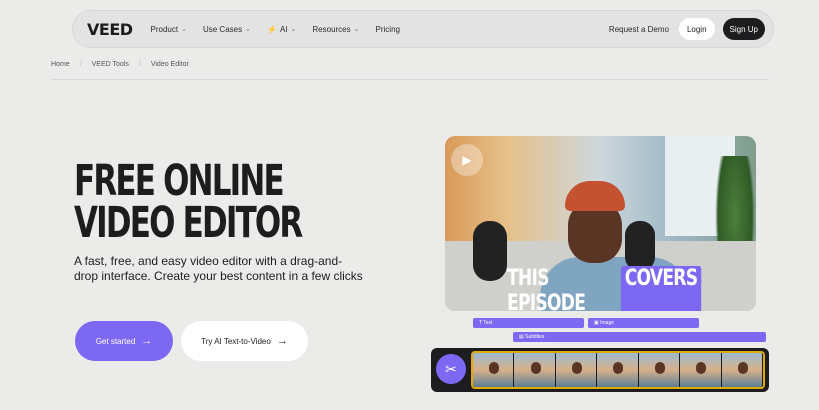  I want to click on button-label: Get started, so click(115, 341).